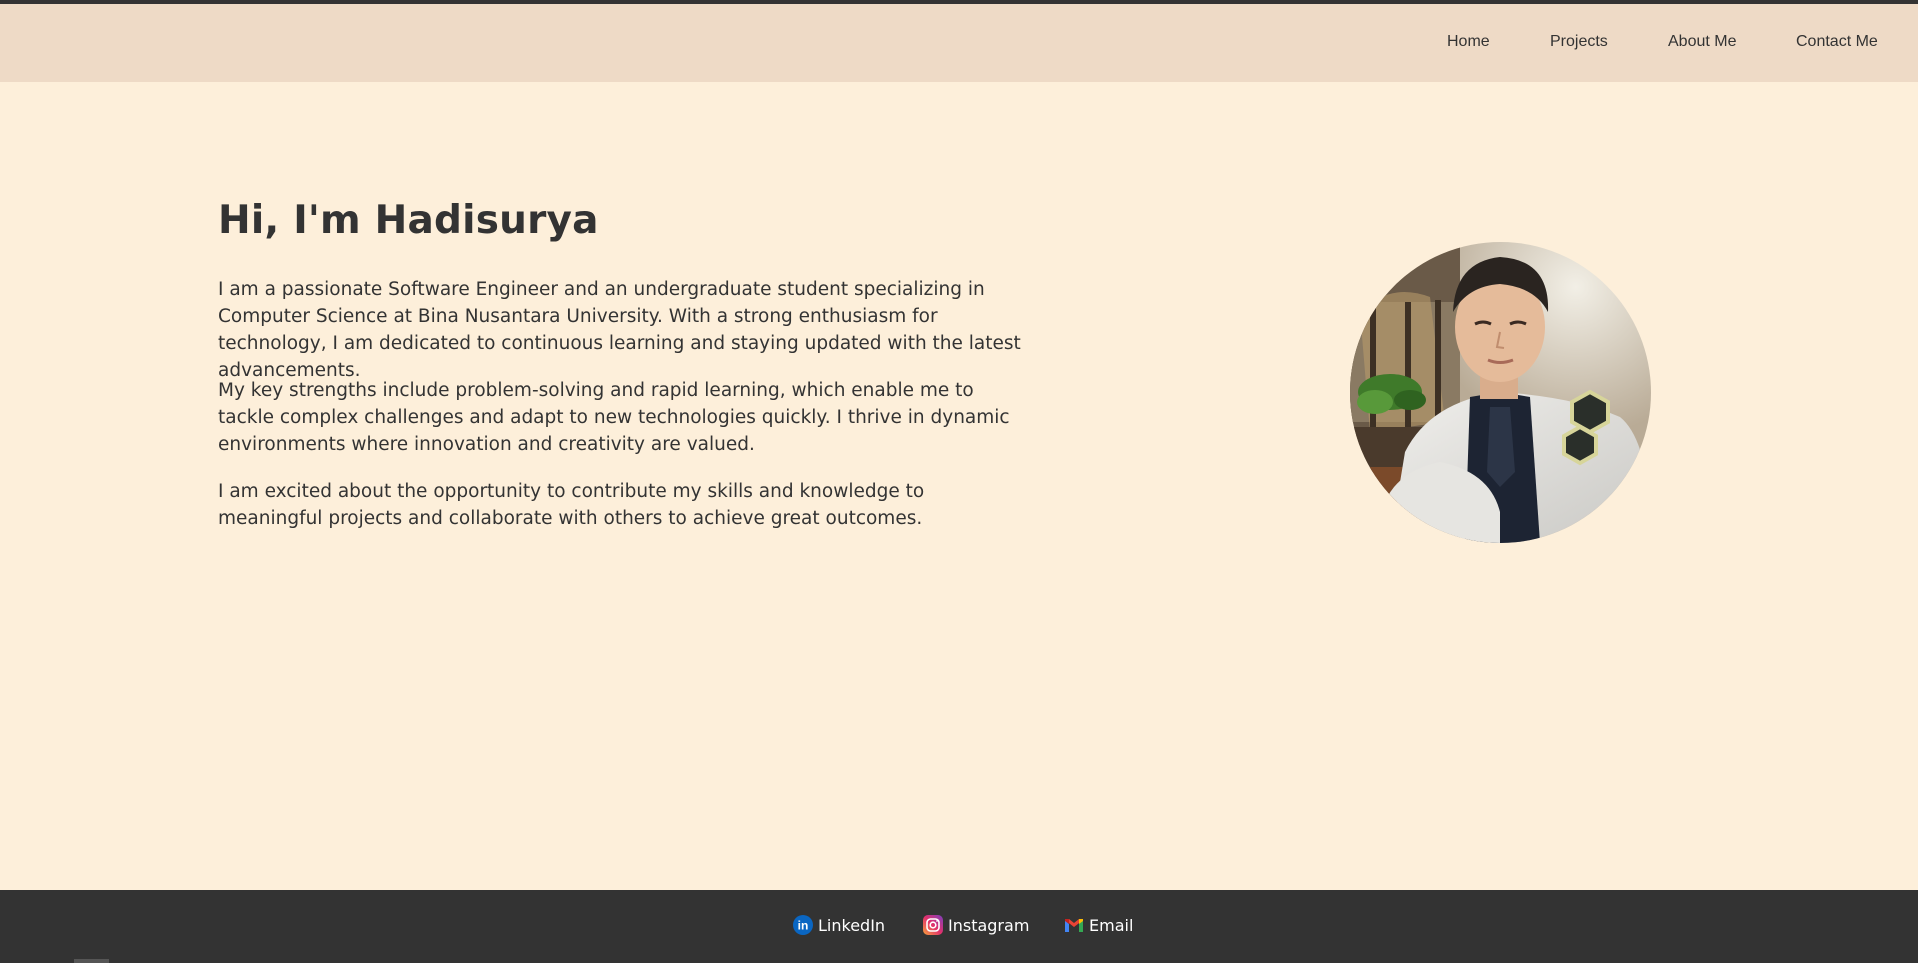  I want to click on navbar: Home Projects About Me Contact Me, so click(959, 43).